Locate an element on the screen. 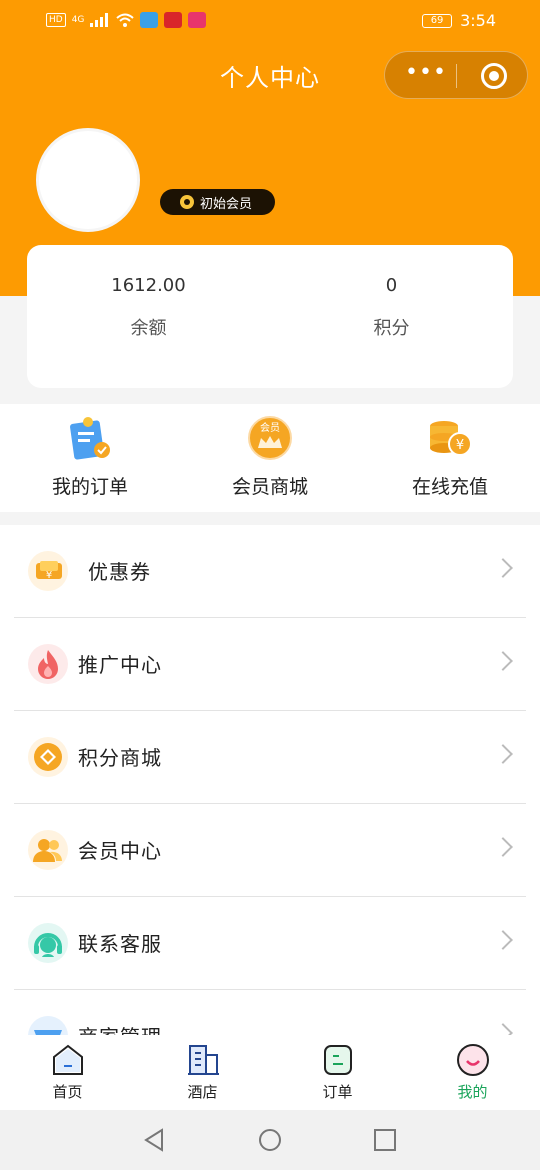 The image size is (540, 1170). tab-home: 首页 is located at coordinates (67, 1072).